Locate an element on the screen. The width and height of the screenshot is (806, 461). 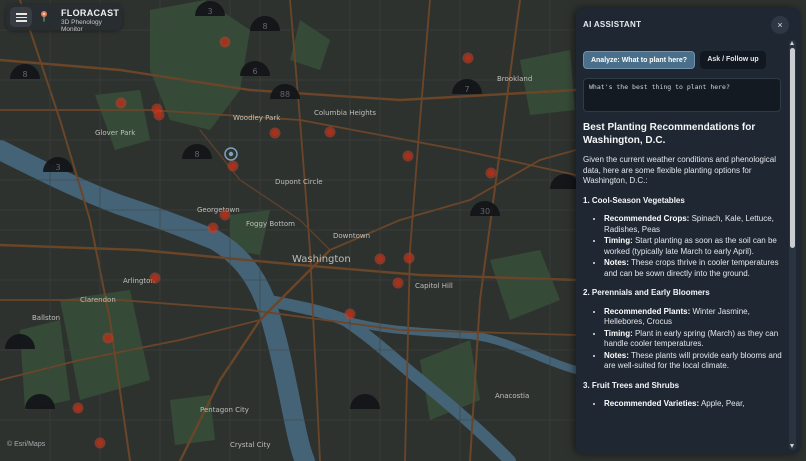
response-item-label: Recommended Crops: is located at coordinates (647, 218).